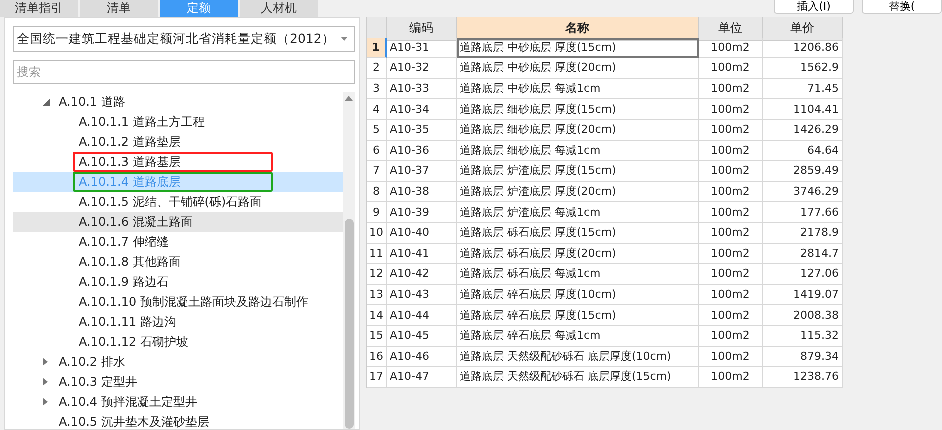  I want to click on tree-item: A.10.1 道路, so click(178, 102).